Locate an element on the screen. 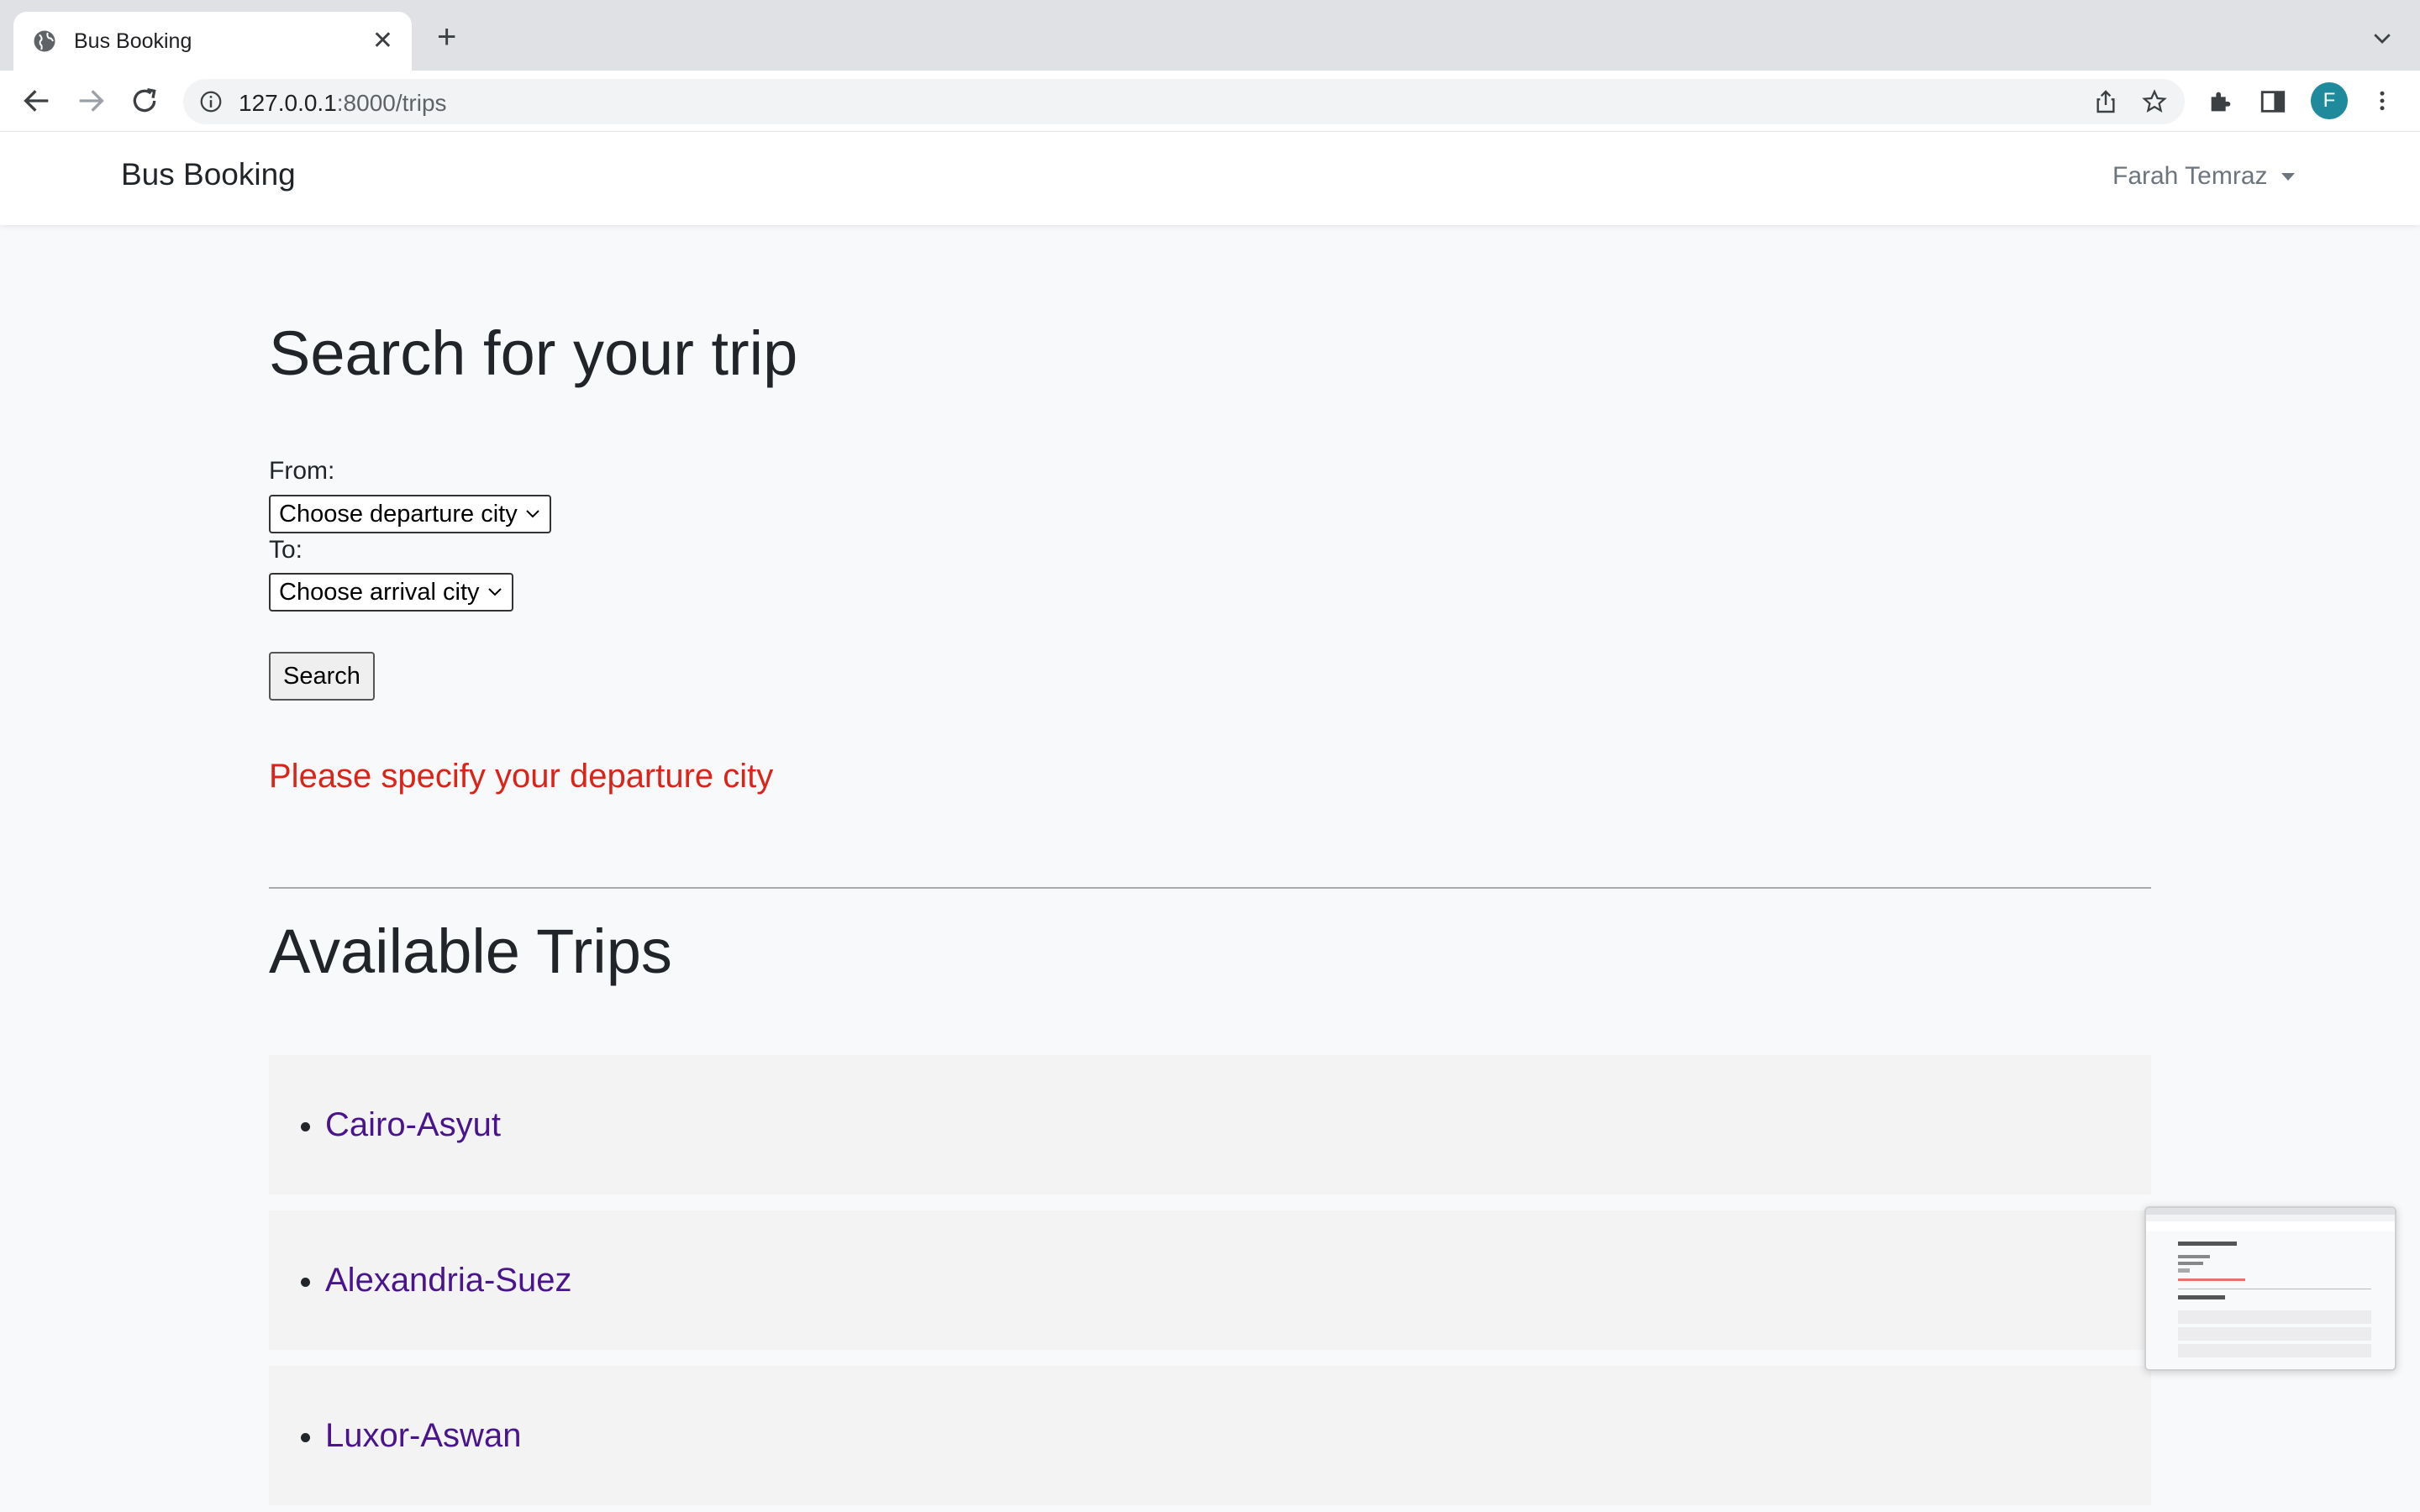 The height and width of the screenshot is (1512, 2420). caret-down-icon is located at coordinates (2288, 176).